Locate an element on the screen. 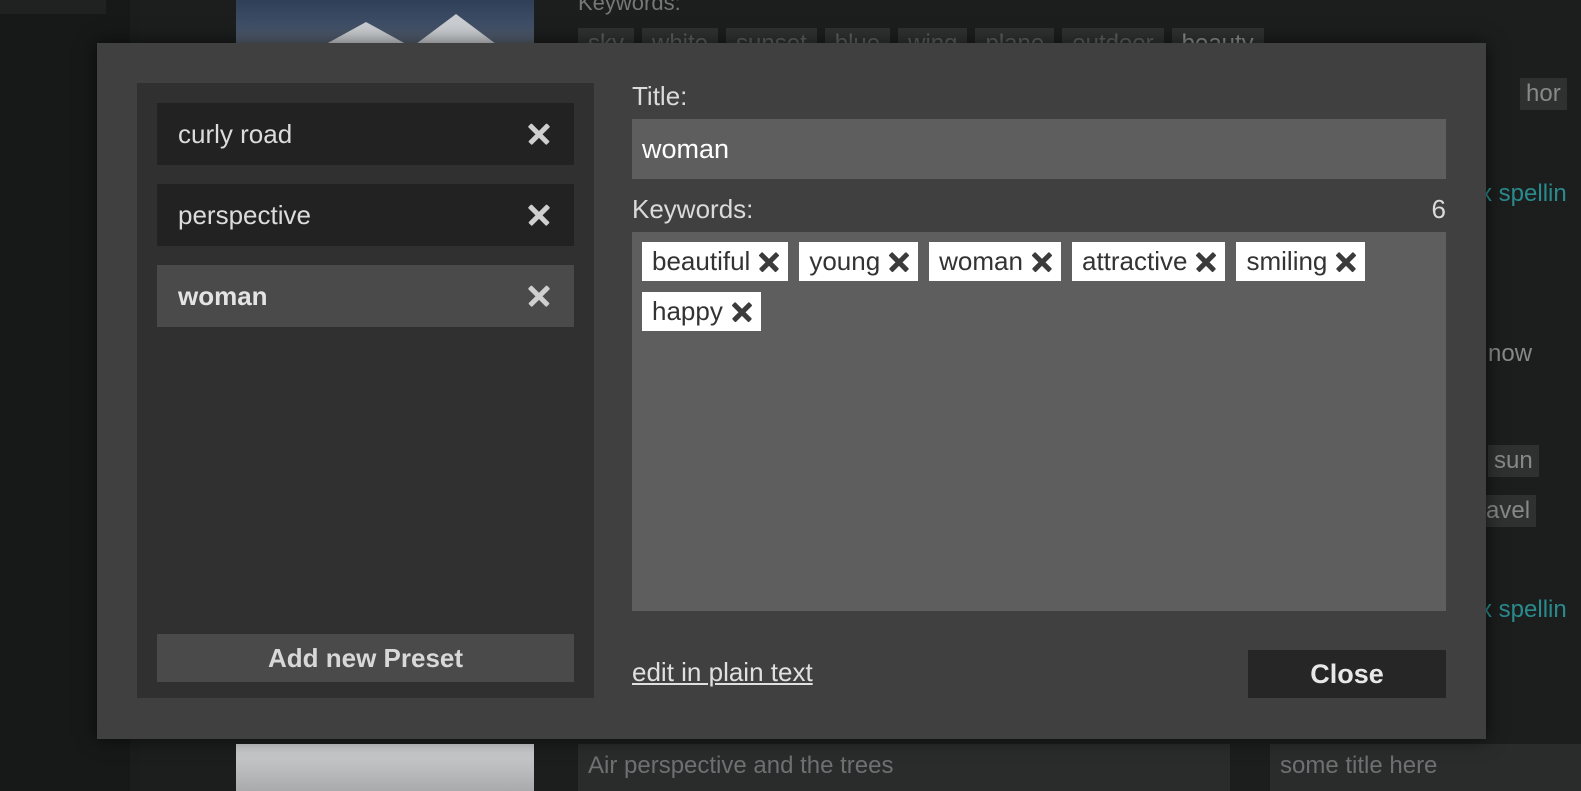  background-thumbnail is located at coordinates (385, 767).